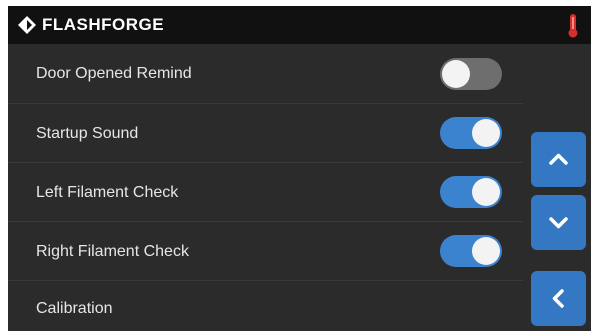  I want to click on thermometer-icon, so click(573, 26).